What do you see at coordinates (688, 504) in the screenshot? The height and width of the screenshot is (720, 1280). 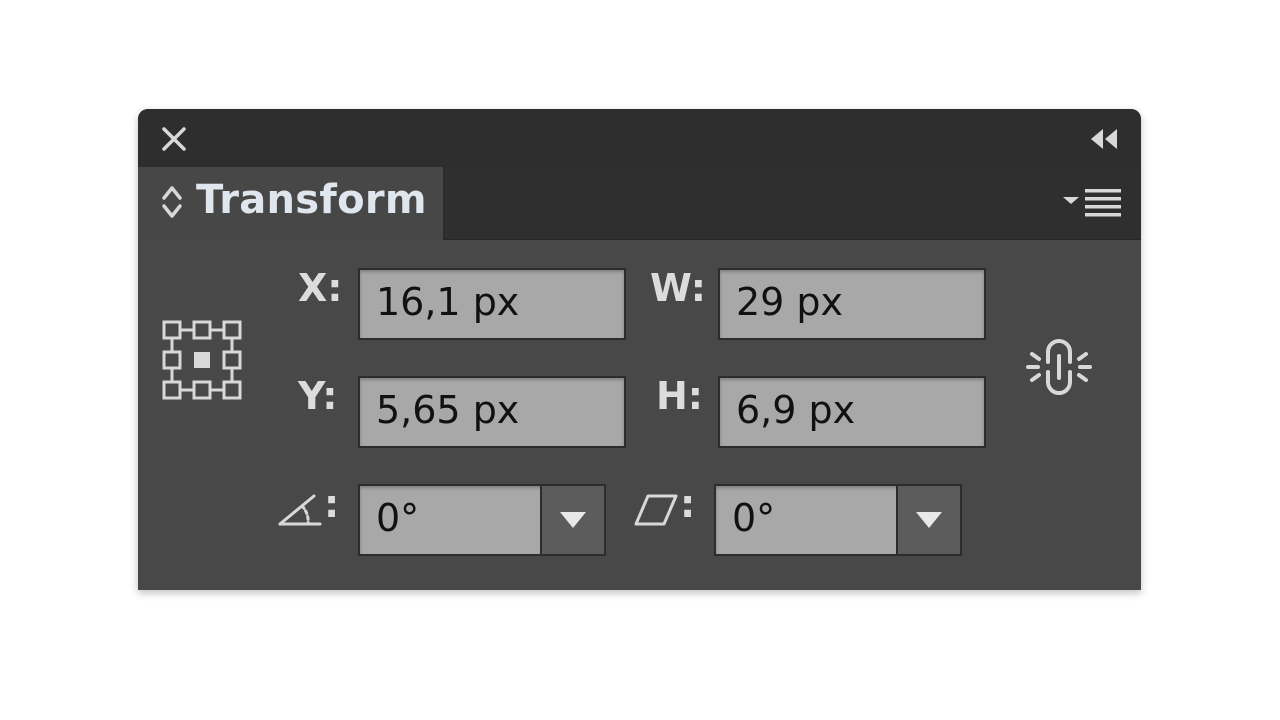 I see `shear-label: :` at bounding box center [688, 504].